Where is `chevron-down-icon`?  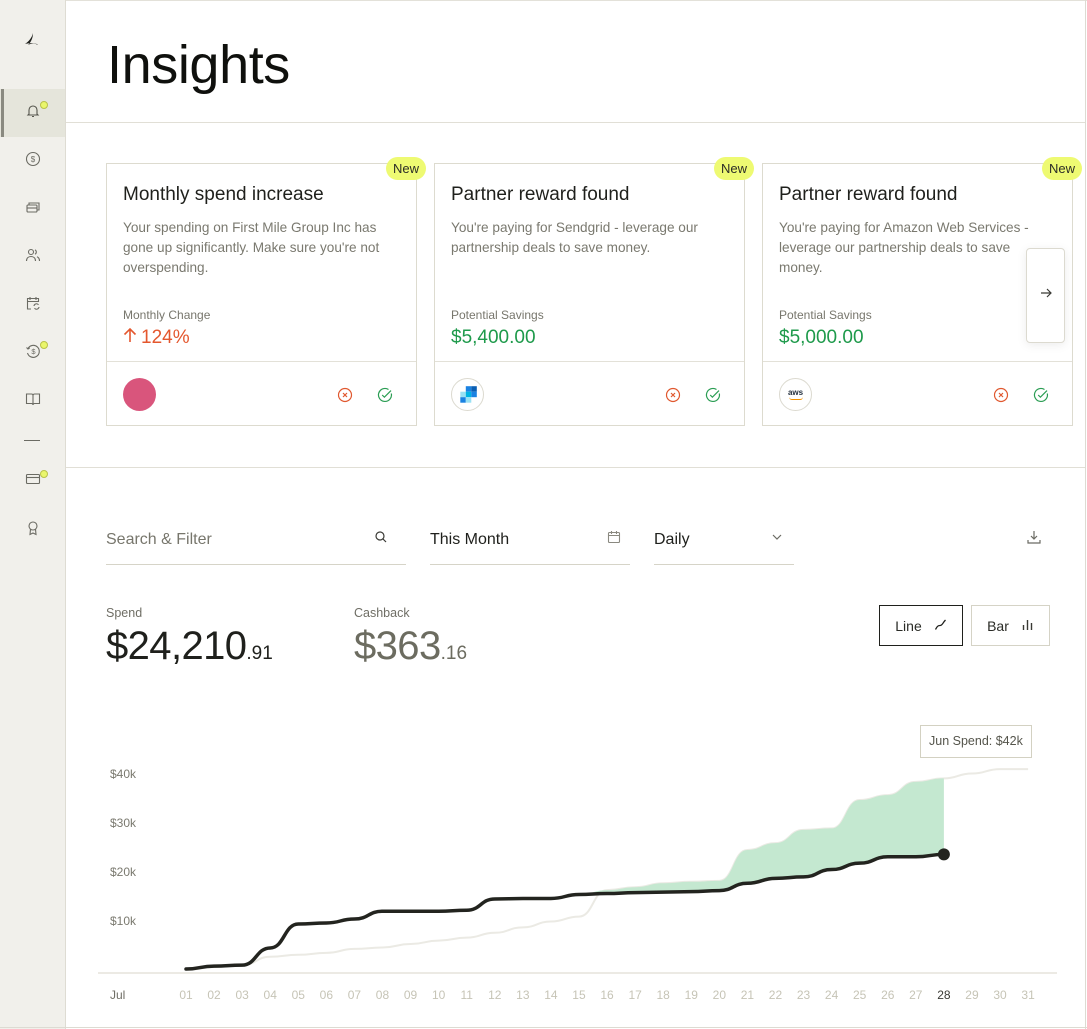 chevron-down-icon is located at coordinates (777, 539).